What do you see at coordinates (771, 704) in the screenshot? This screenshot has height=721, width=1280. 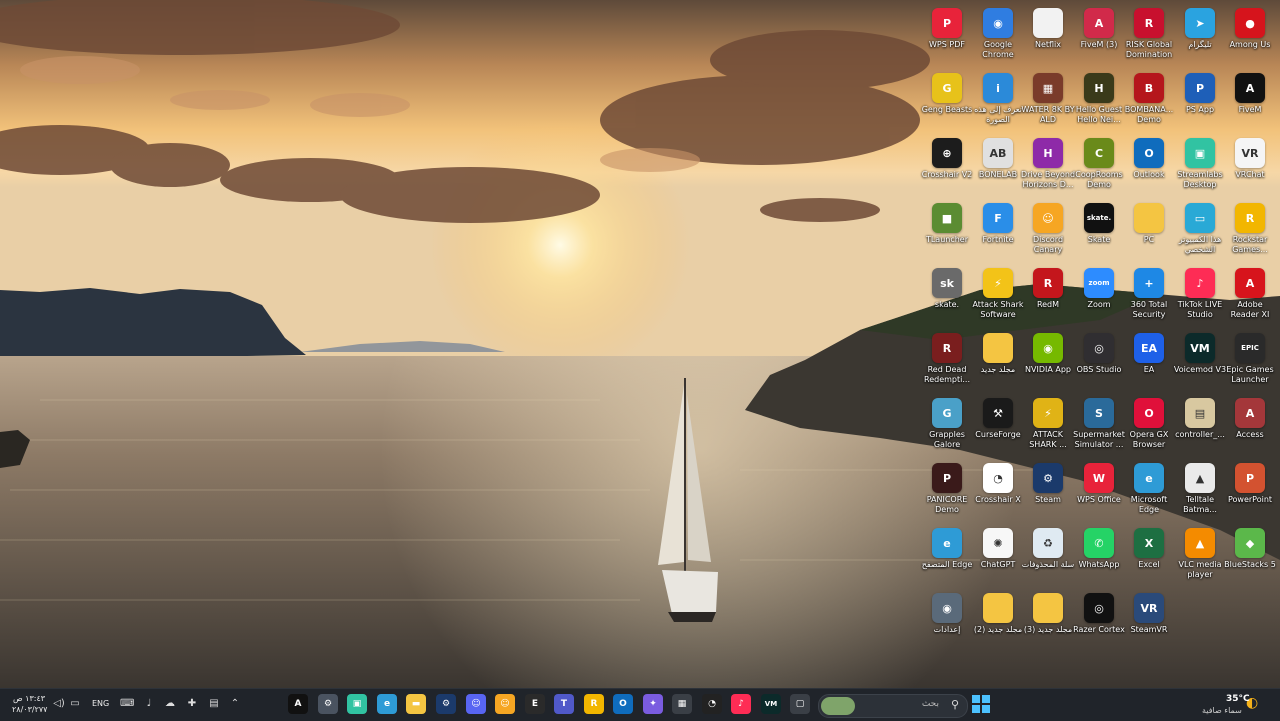 I see `voicemod-icon: VM` at bounding box center [771, 704].